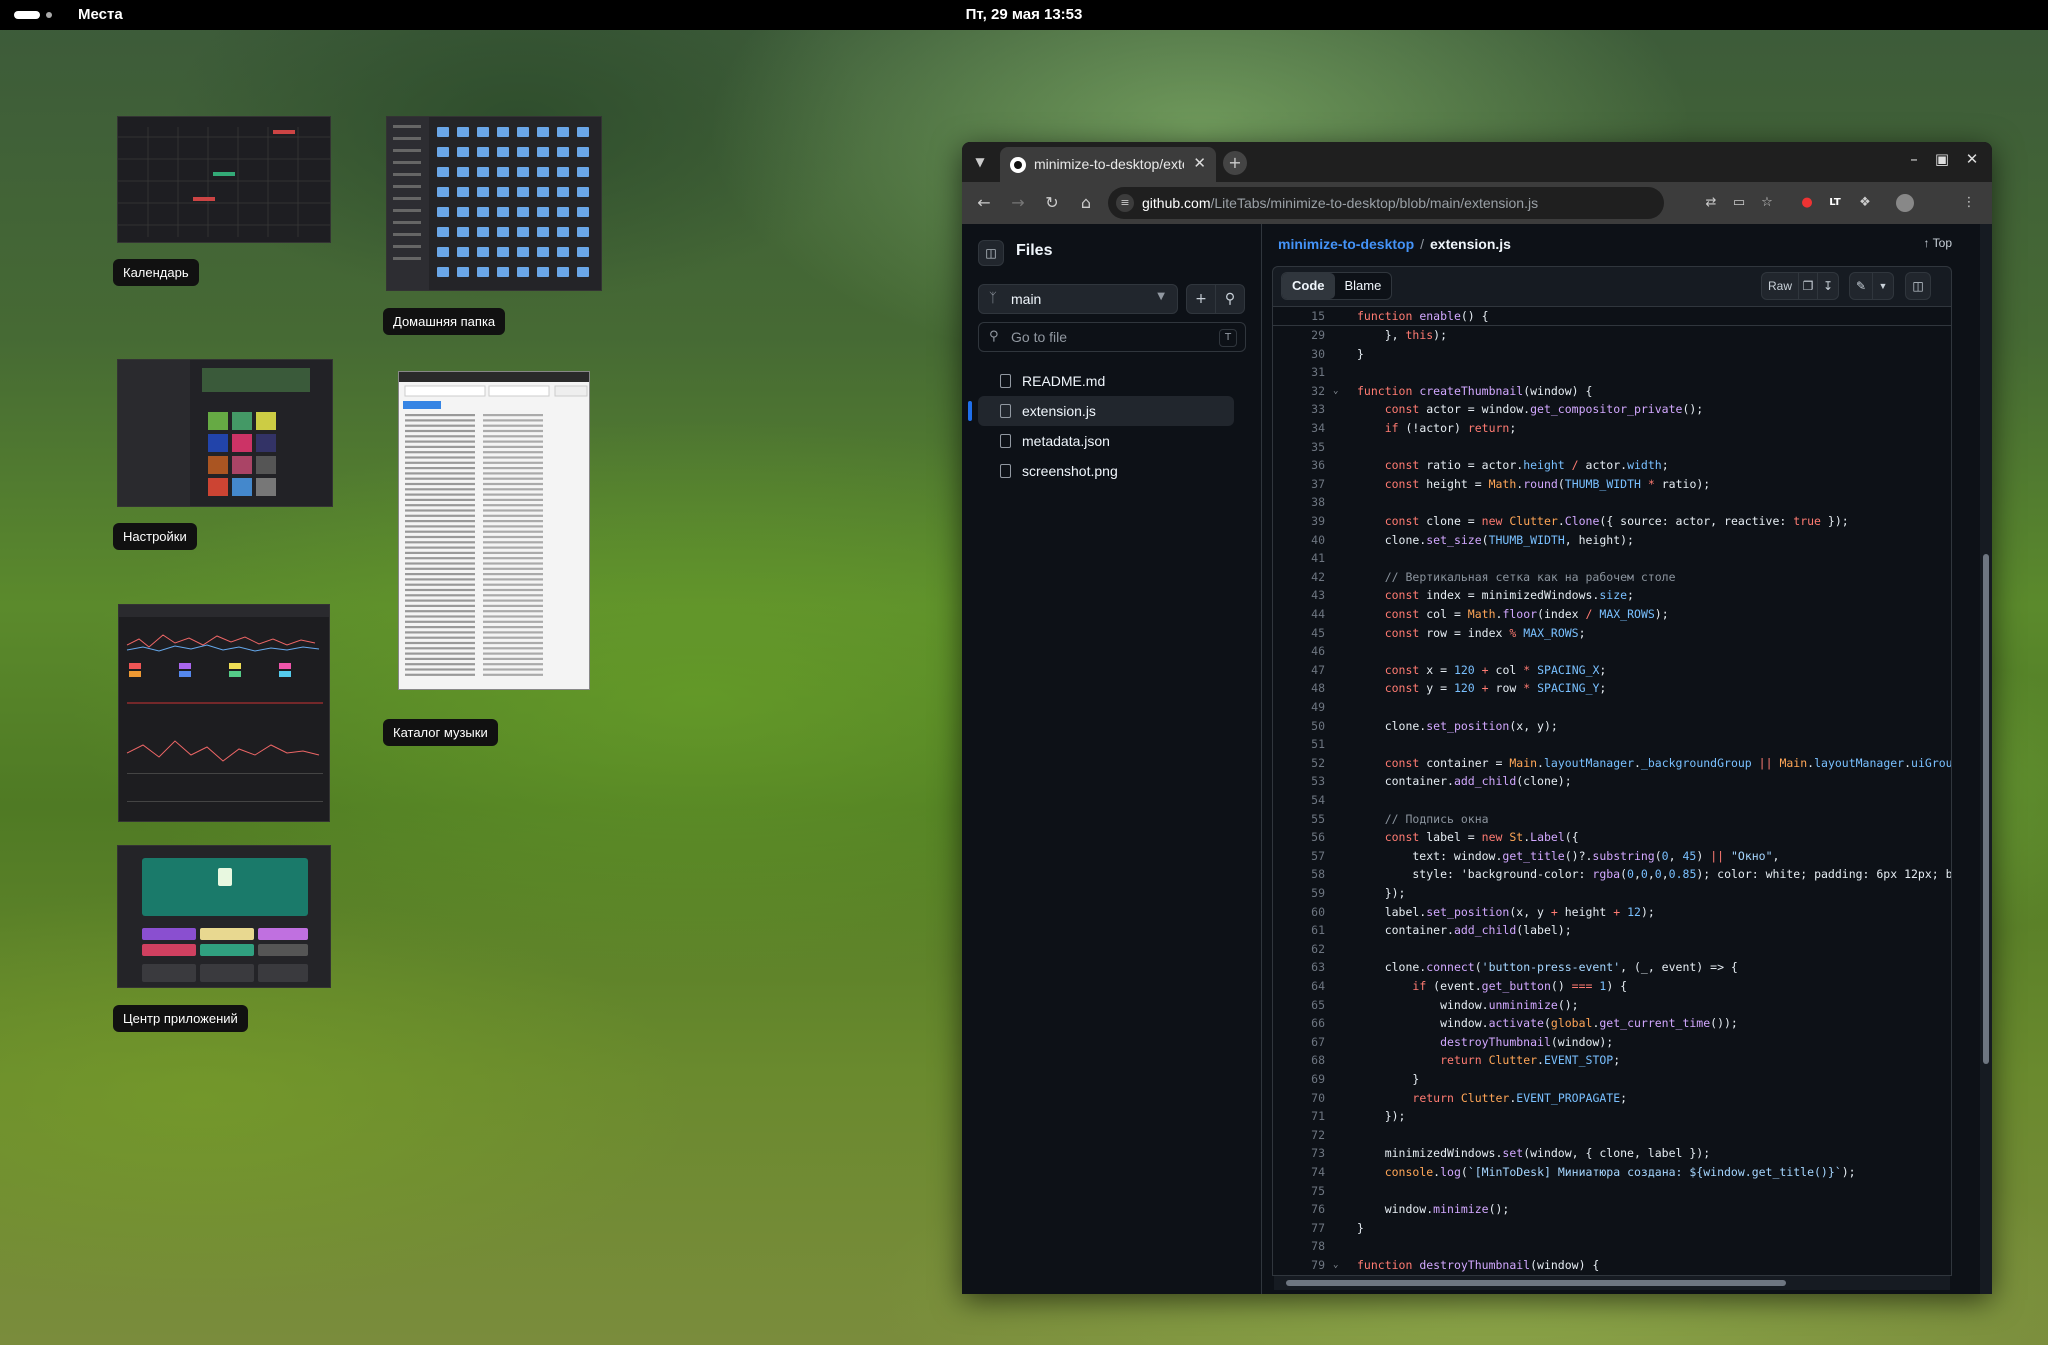  Describe the element at coordinates (1299, 912) in the screenshot. I see `line-number: 60` at that location.